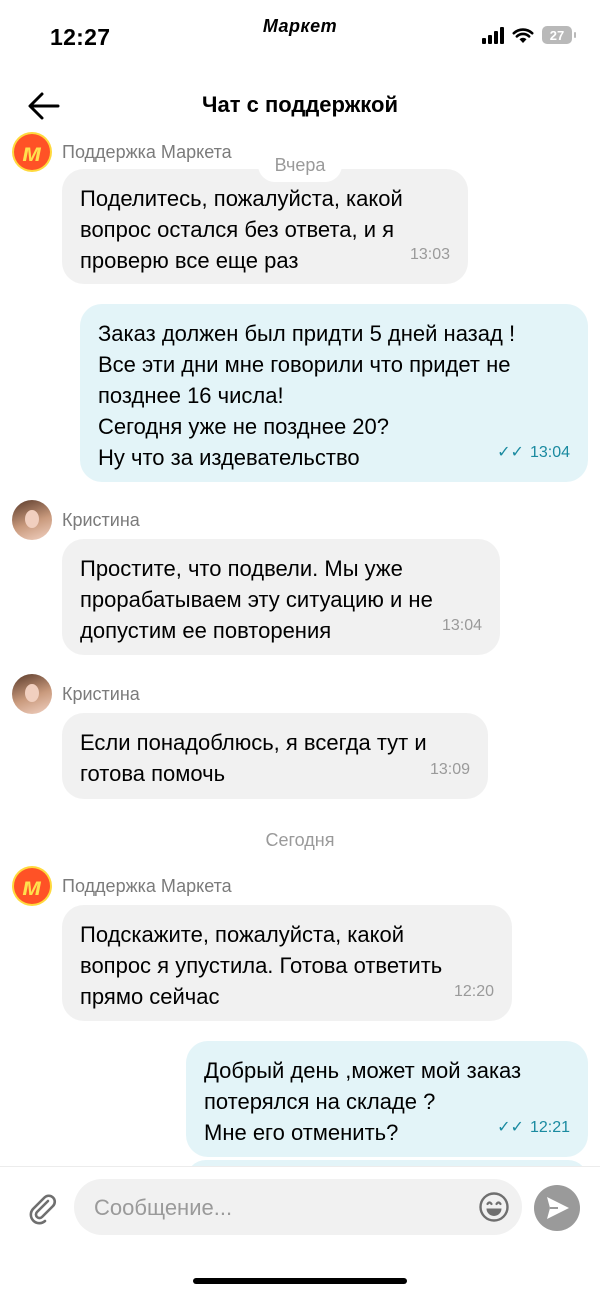 Image resolution: width=600 pixels, height=1297 pixels. Describe the element at coordinates (473, 991) in the screenshot. I see `message-time: 12:20` at that location.